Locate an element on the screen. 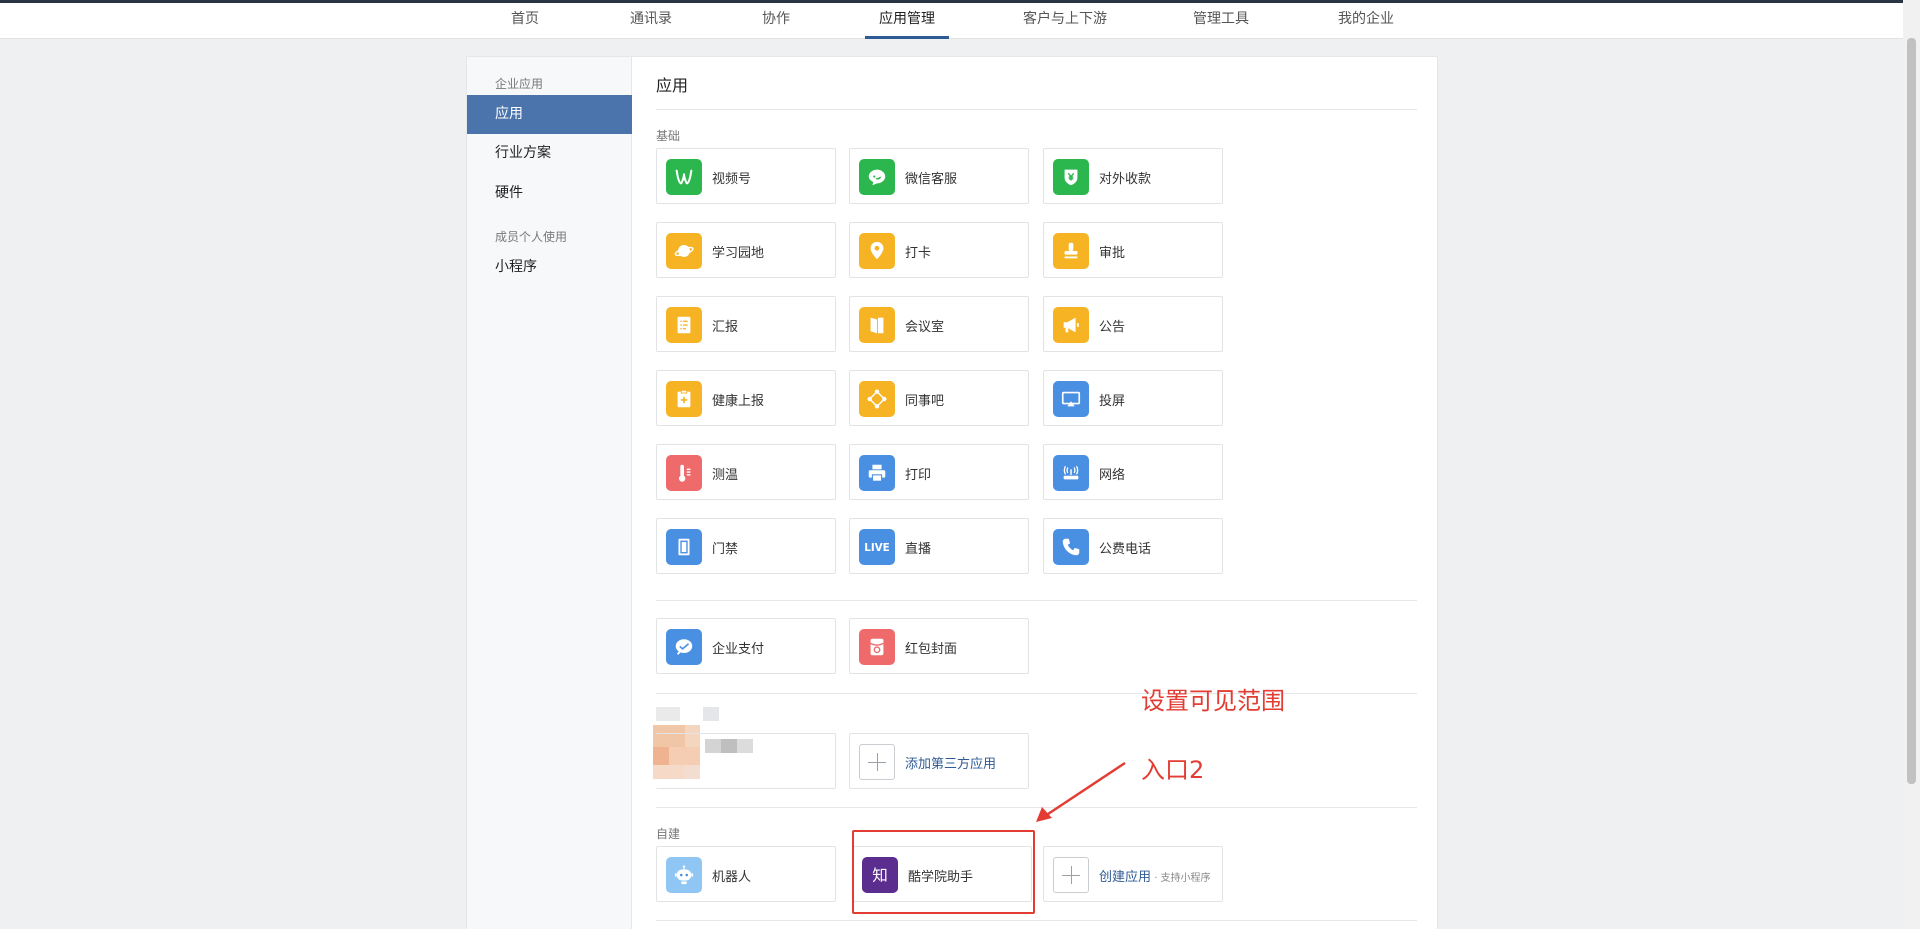 The height and width of the screenshot is (929, 1920). door-icon is located at coordinates (877, 325).